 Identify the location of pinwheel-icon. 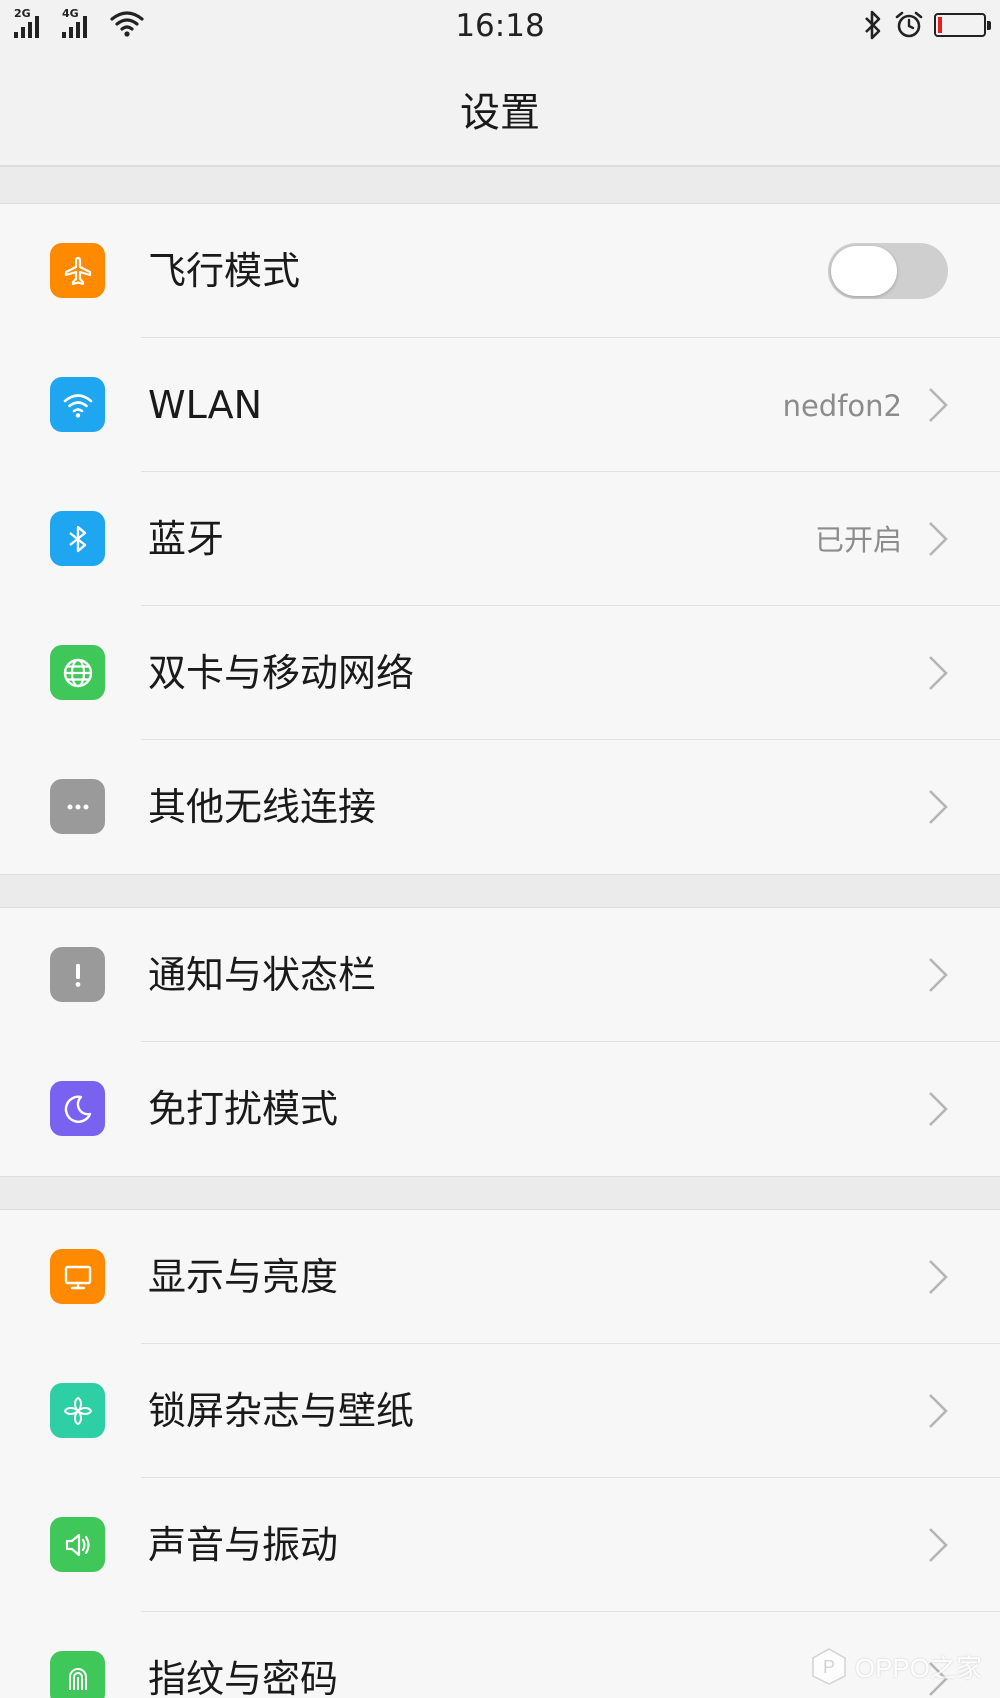
(77, 1410).